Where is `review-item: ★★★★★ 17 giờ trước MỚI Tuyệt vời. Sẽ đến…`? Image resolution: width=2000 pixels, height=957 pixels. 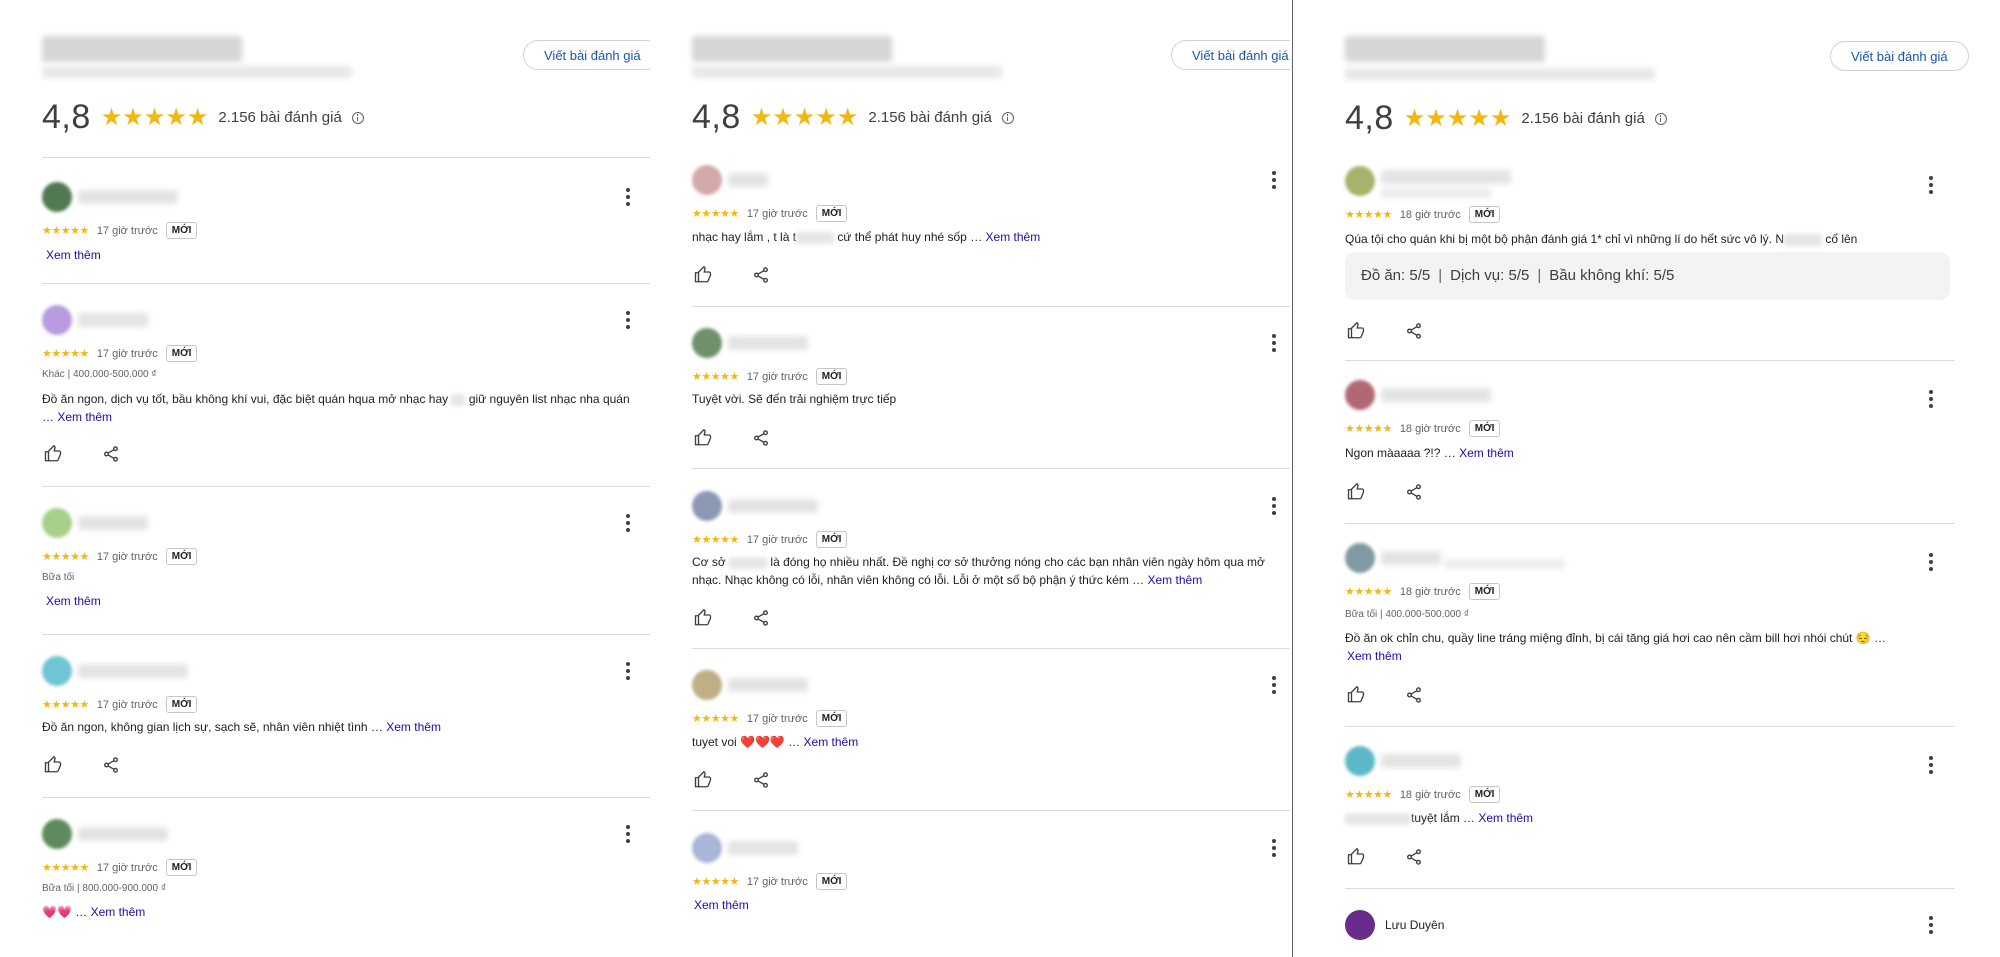
review-item: ★★★★★ 17 giờ trước MỚI Tuyệt vời. Sẽ đến… is located at coordinates (991, 393).